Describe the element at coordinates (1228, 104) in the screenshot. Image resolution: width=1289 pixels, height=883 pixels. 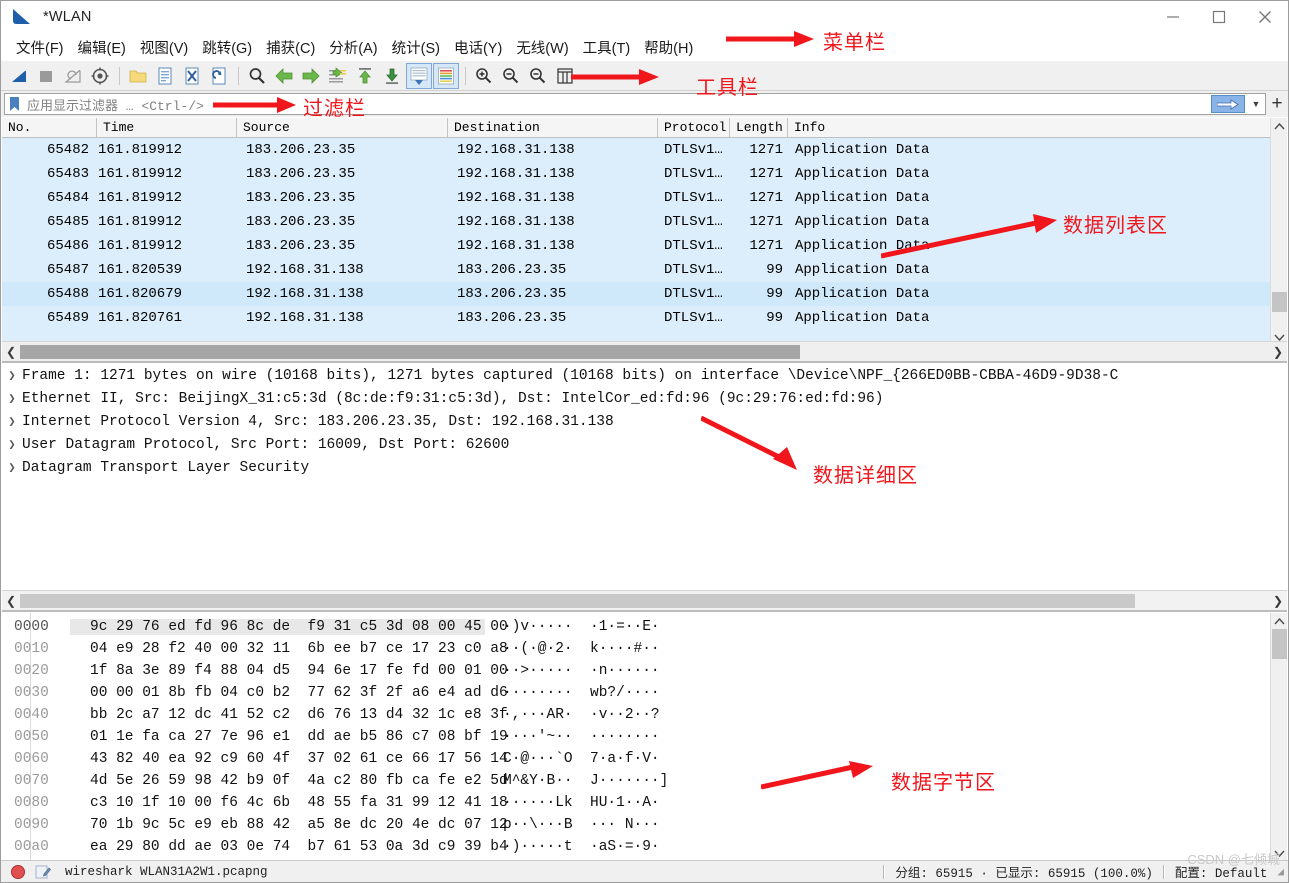
I see `apply-filter-arrow-icon` at that location.